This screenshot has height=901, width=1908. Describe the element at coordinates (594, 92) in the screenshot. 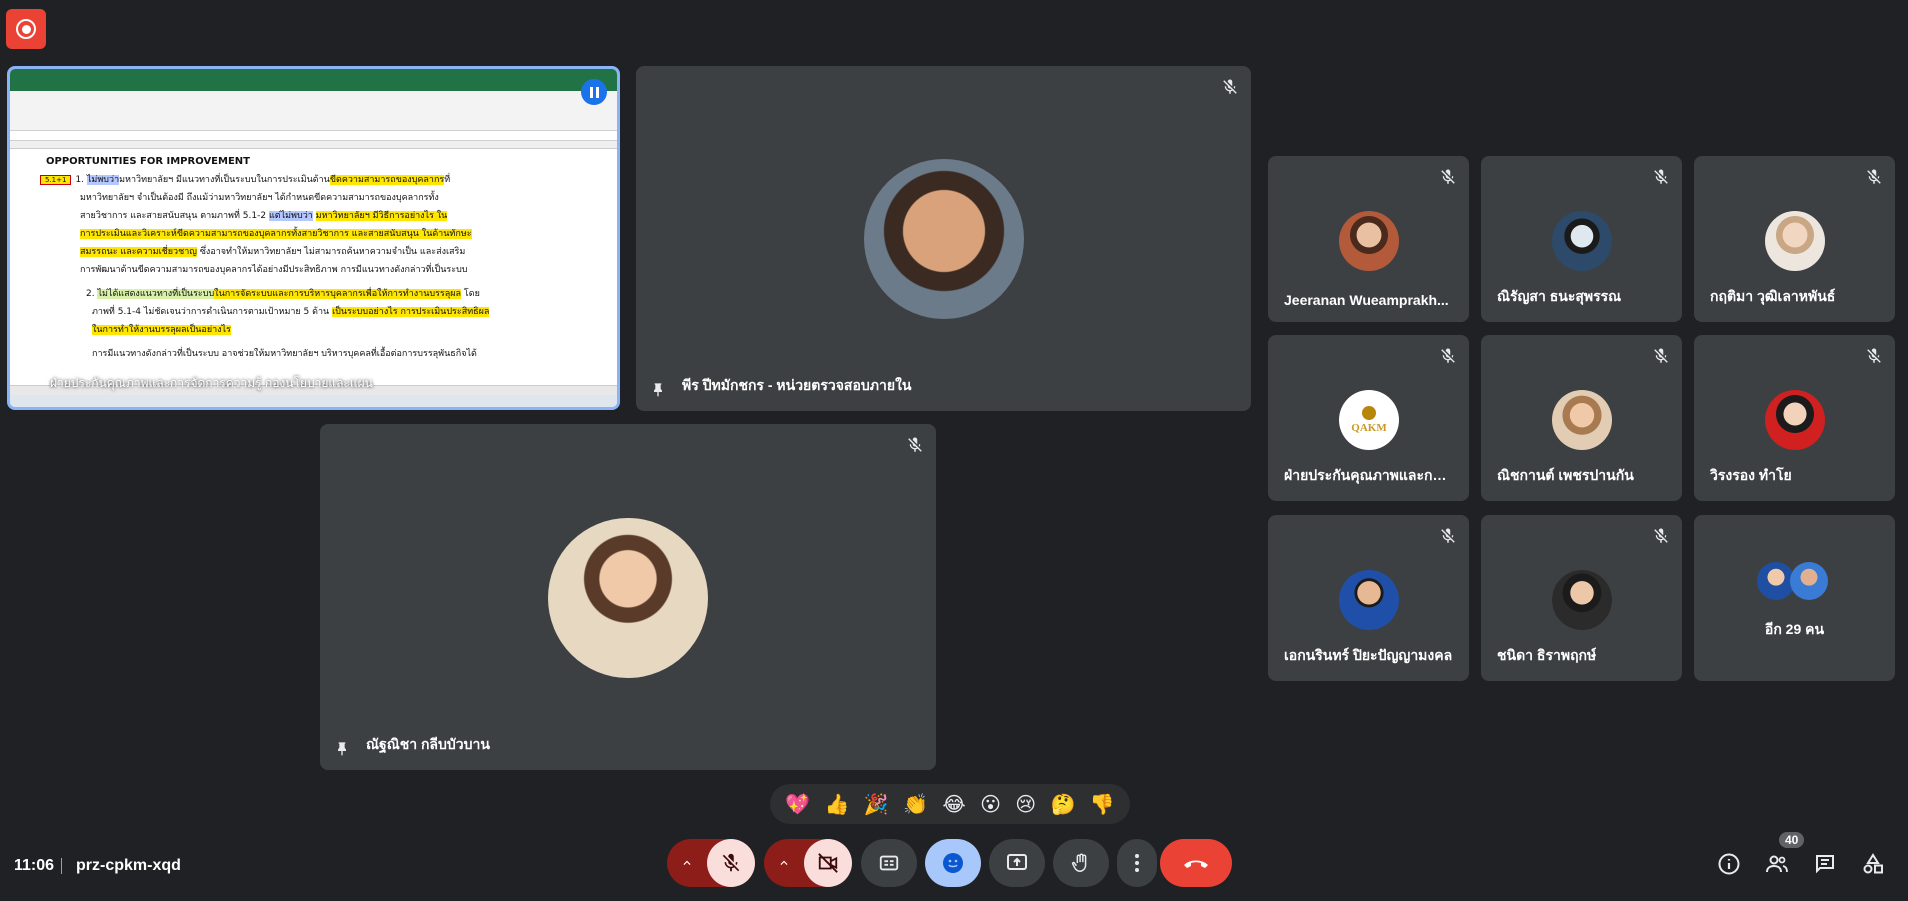

I see `pause-share-icon` at that location.